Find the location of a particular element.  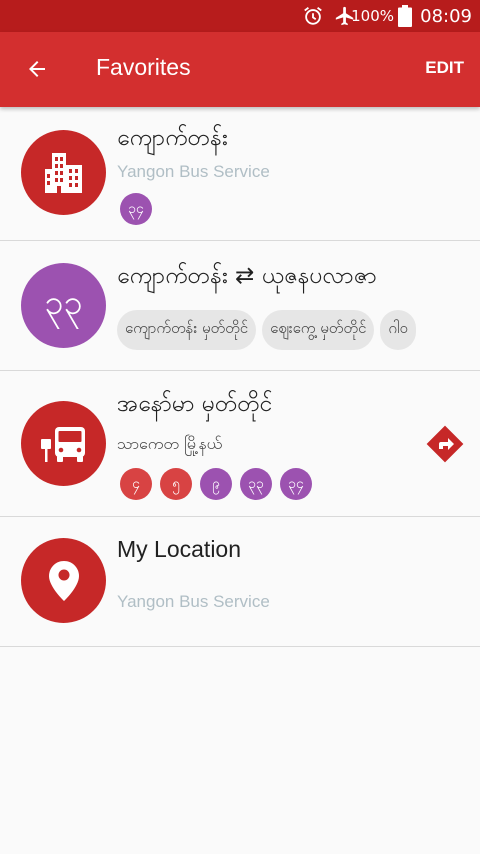

route-badges: ၃၄ is located at coordinates (136, 209).